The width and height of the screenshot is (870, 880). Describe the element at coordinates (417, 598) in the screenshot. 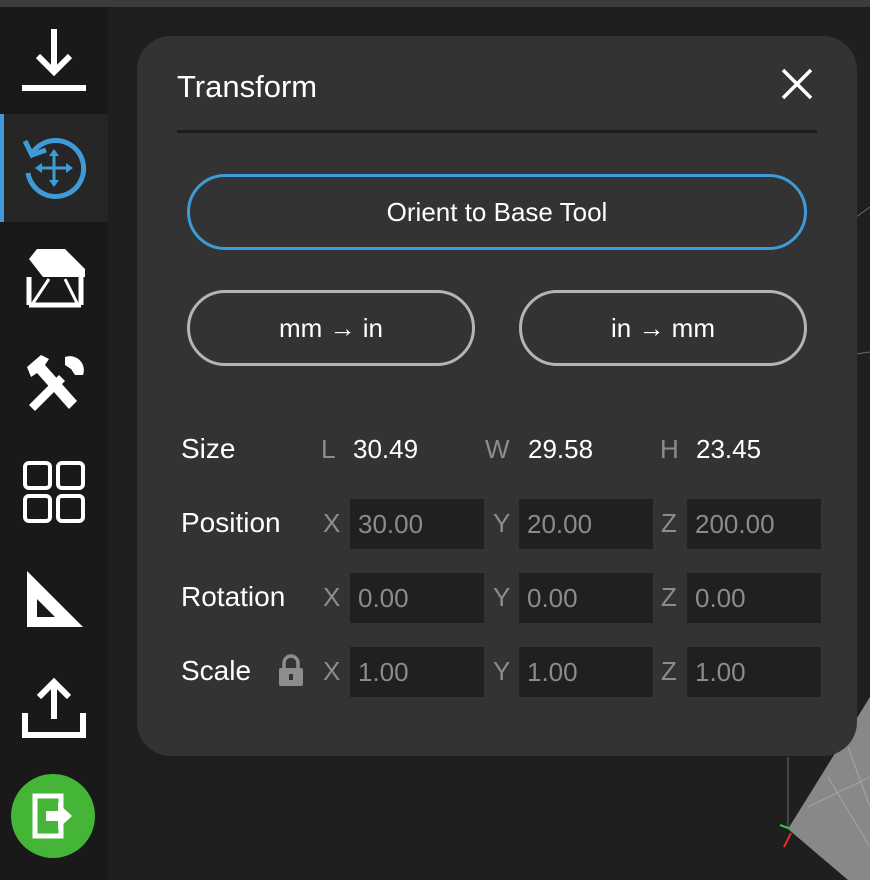

I see `rotation-x-field: 0.00` at that location.